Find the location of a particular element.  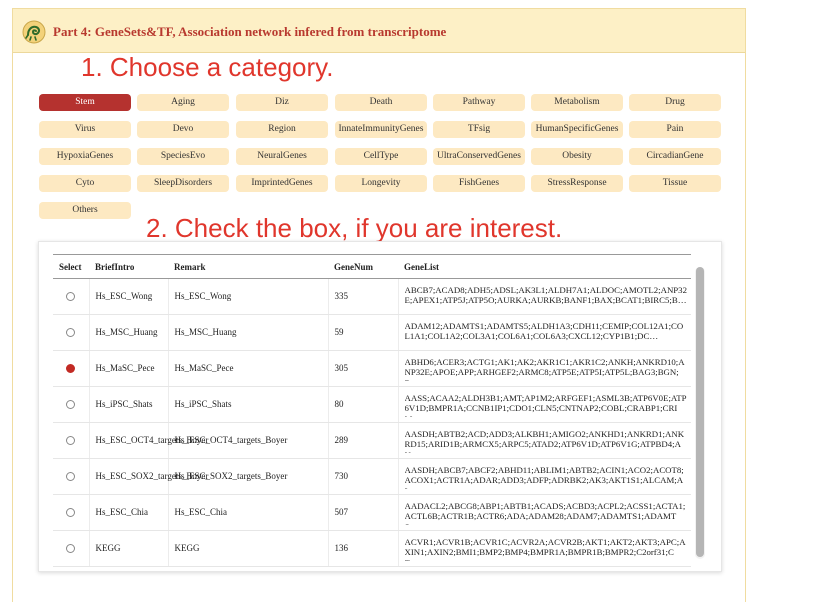

category-humanspecificgenes: HumanSpecificGenes is located at coordinates (577, 129).